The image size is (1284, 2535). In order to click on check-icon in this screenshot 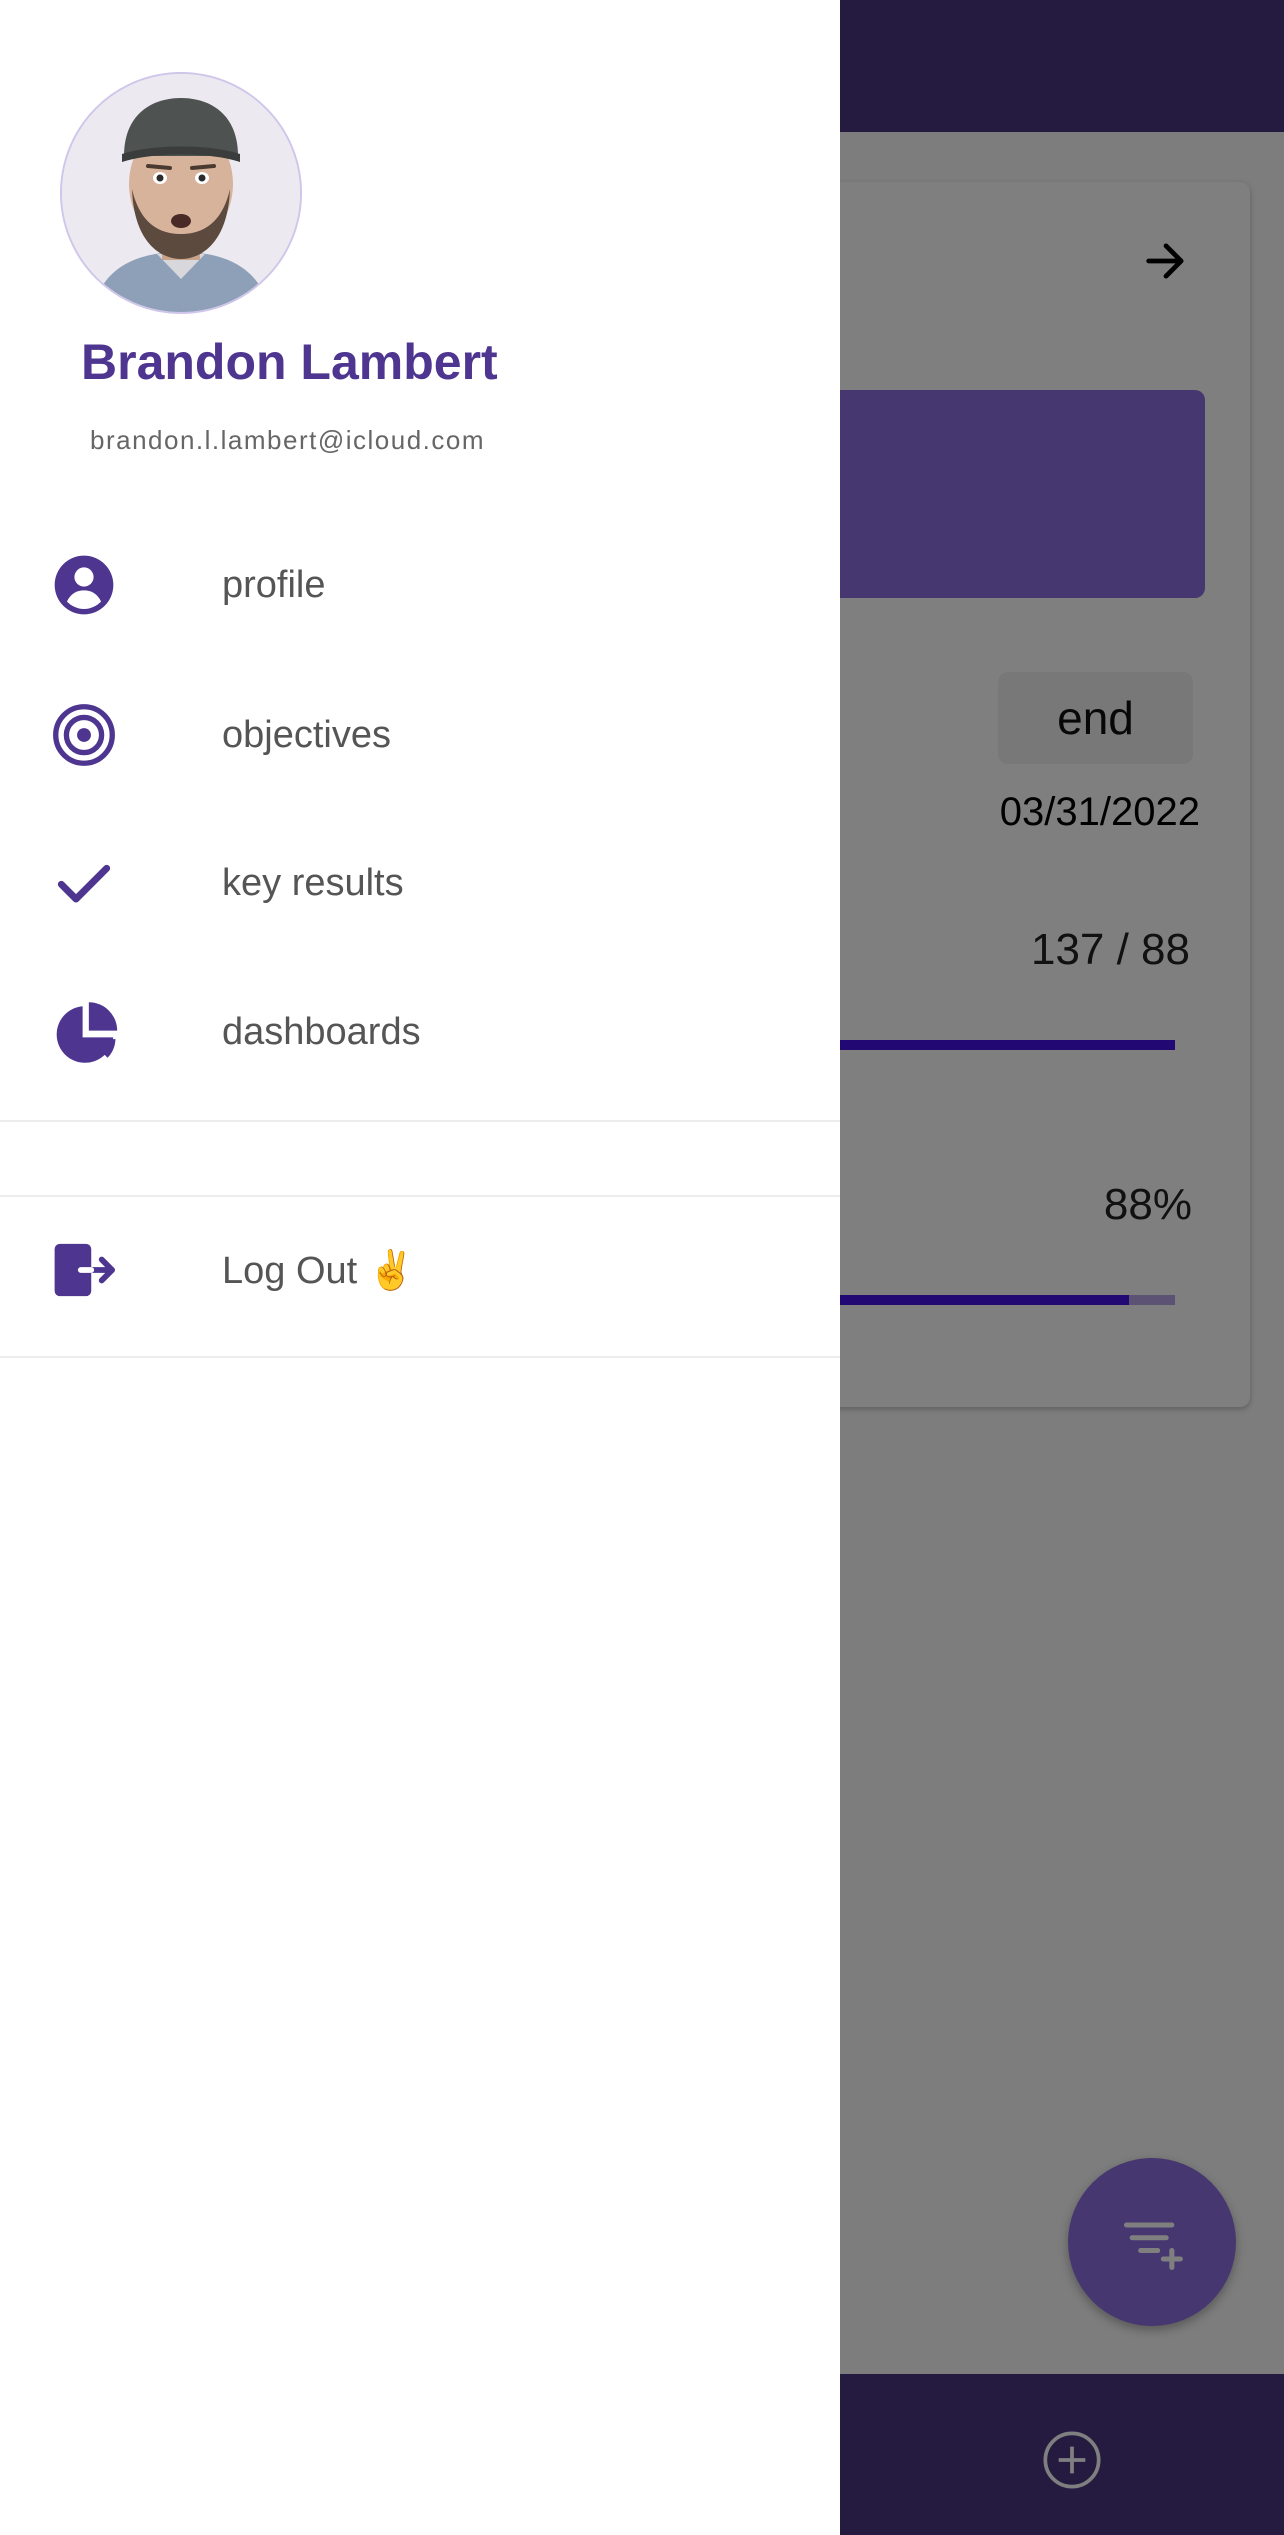, I will do `click(84, 883)`.